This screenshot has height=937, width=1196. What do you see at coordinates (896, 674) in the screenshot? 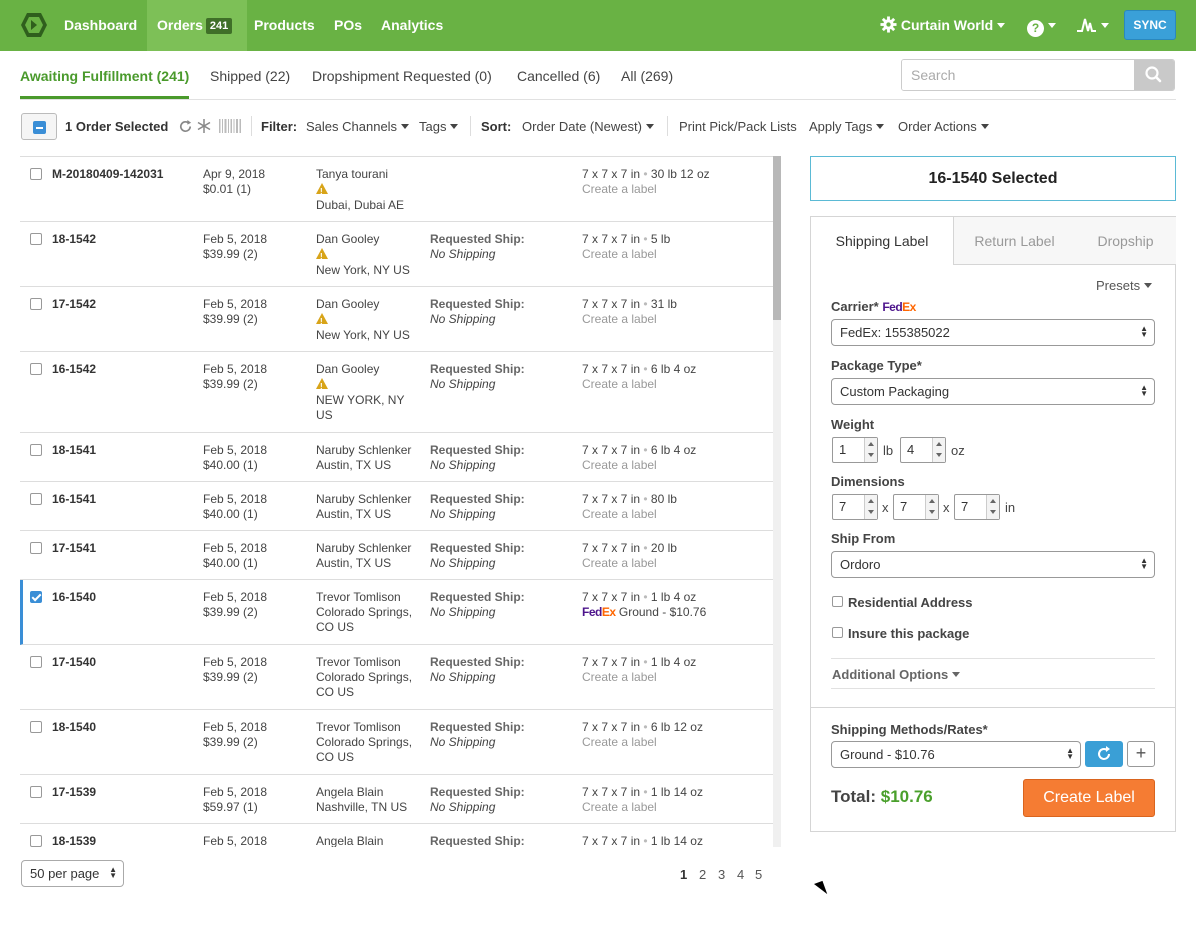
I see `additional-options-toggle: Additional Options` at bounding box center [896, 674].